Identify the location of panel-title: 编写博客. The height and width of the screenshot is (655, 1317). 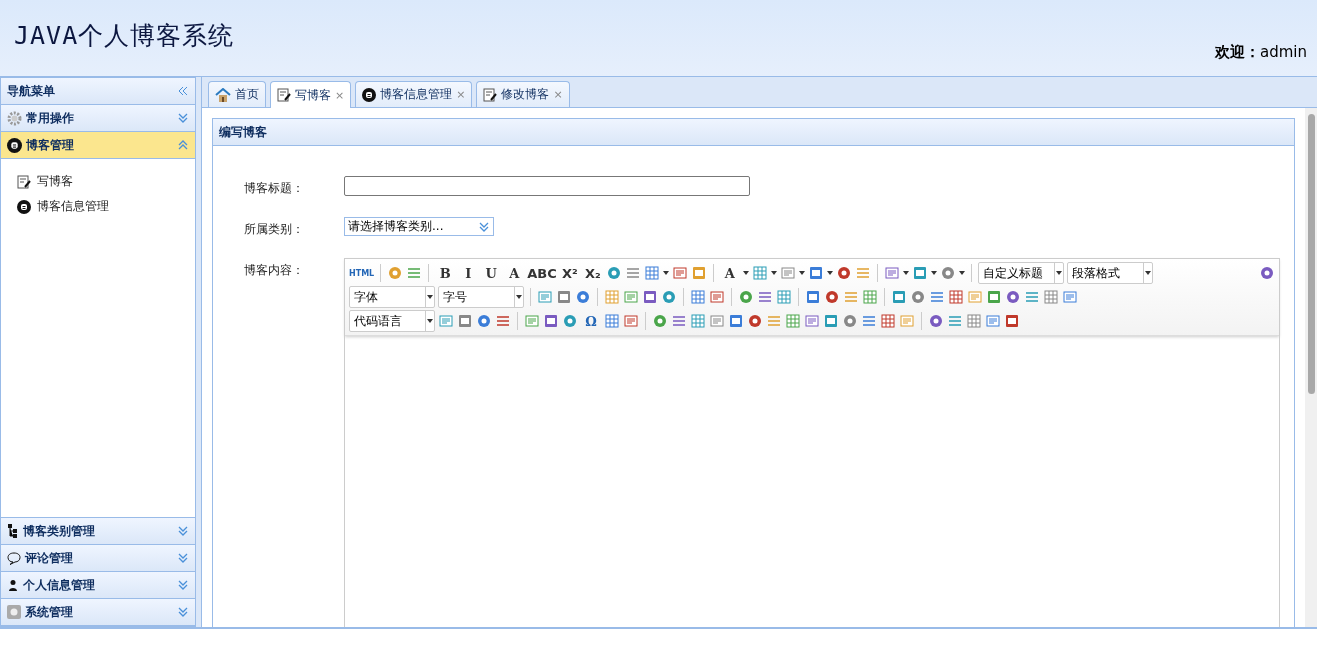
(243, 132).